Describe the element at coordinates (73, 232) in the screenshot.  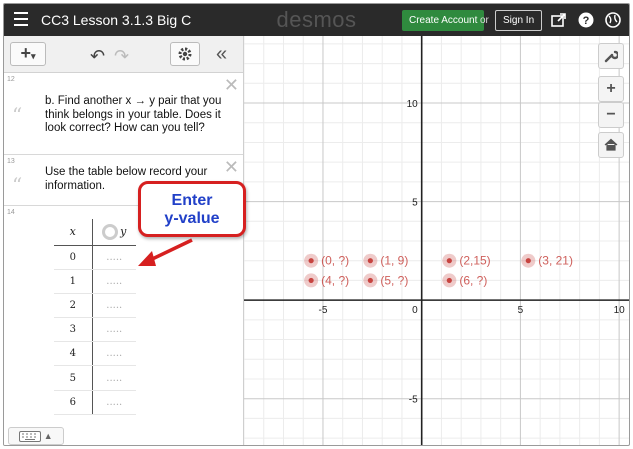
I see `table-header-x: x` at that location.